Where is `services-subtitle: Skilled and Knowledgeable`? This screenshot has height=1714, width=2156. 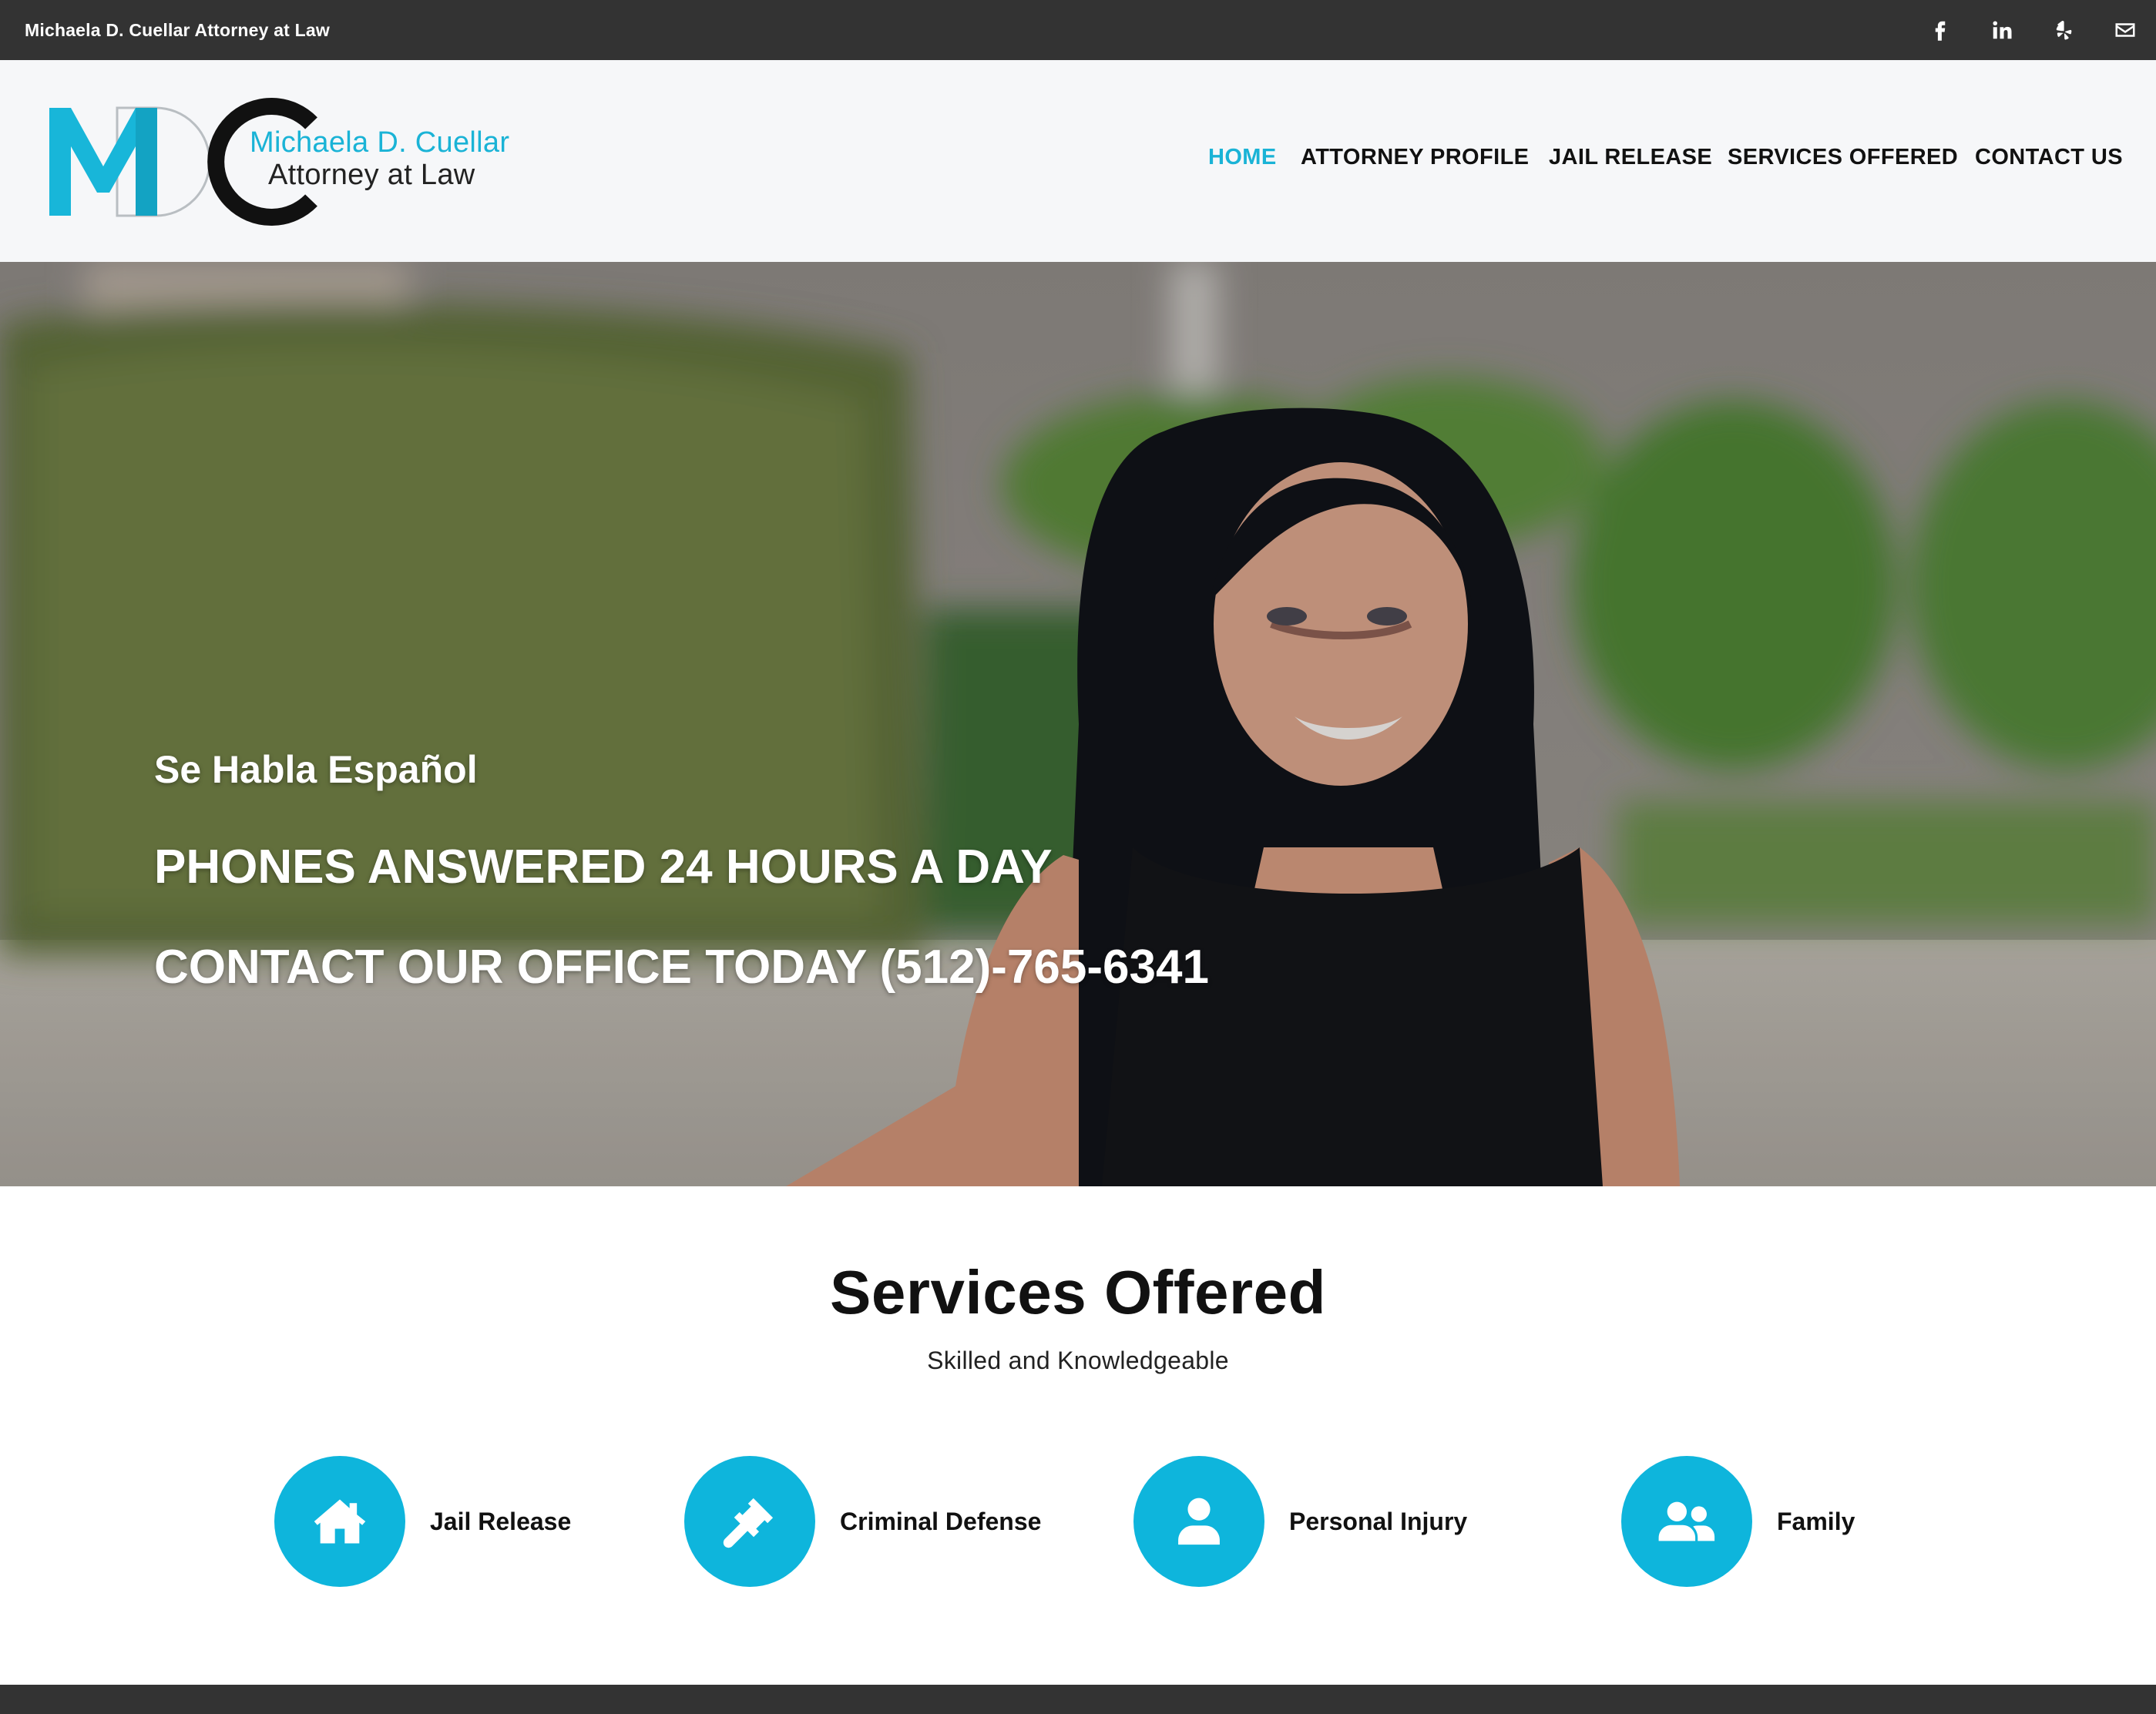
services-subtitle: Skilled and Knowledgeable is located at coordinates (1078, 1360).